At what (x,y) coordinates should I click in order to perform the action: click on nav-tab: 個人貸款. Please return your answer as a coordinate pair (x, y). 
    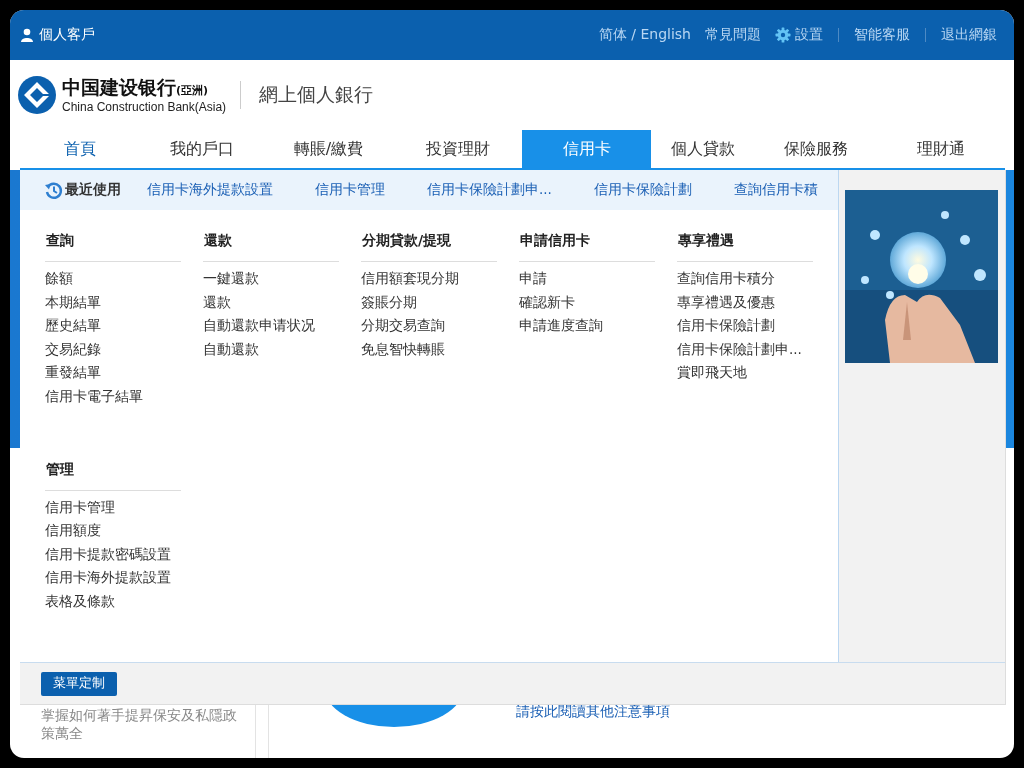
    Looking at the image, I should click on (703, 149).